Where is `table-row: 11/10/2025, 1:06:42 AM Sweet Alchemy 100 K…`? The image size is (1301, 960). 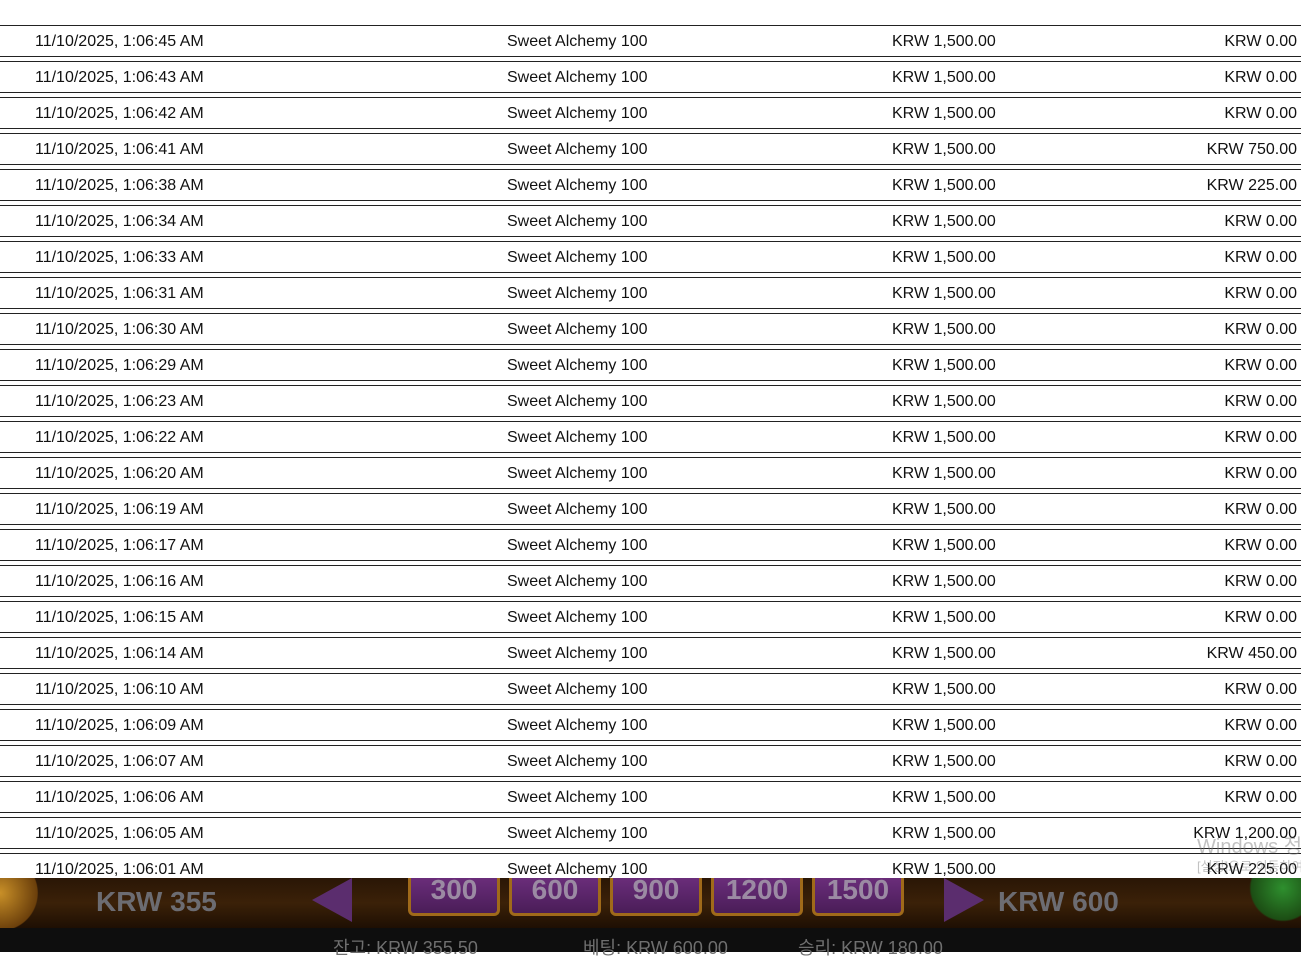 table-row: 11/10/2025, 1:06:42 AM Sweet Alchemy 100 K… is located at coordinates (650, 113).